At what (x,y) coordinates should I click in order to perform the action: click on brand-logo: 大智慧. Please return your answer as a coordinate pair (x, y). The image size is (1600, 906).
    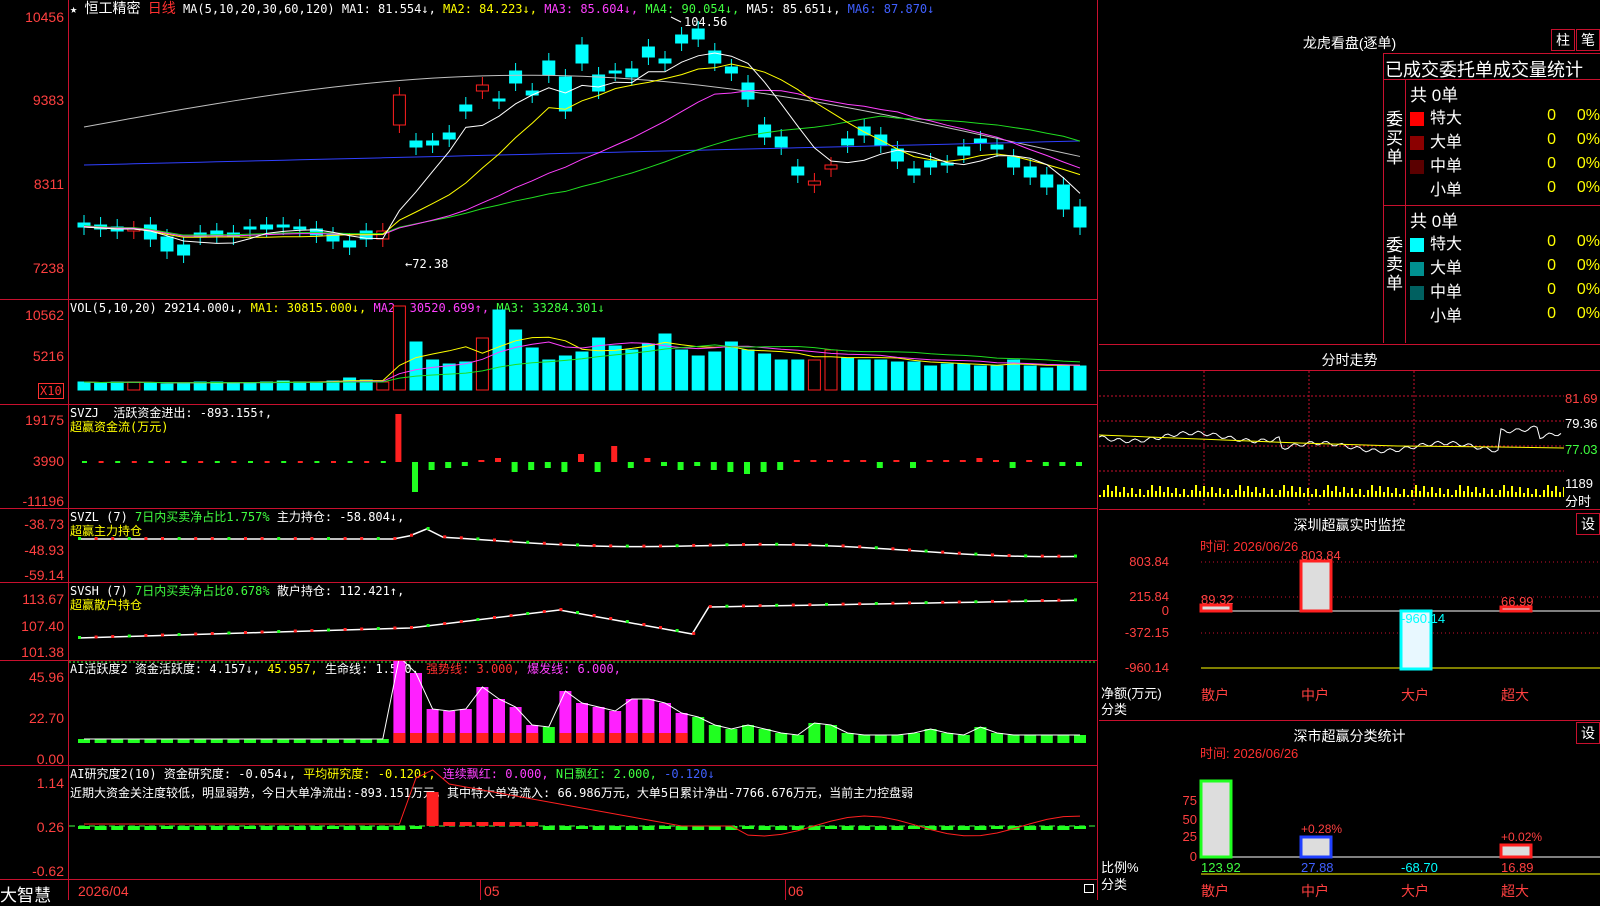
    Looking at the image, I should click on (25, 893).